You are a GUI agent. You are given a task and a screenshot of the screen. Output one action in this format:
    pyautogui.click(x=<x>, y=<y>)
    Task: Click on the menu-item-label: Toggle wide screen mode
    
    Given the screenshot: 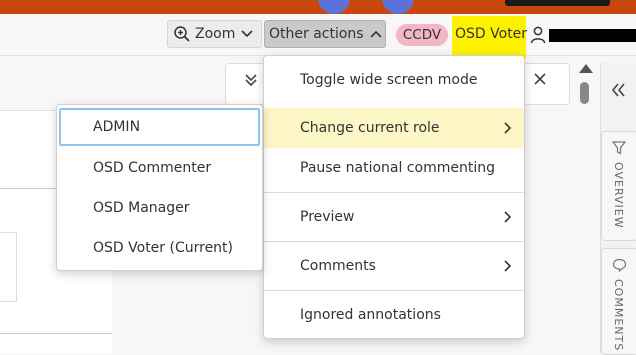 What is the action you would take?
    pyautogui.click(x=389, y=80)
    